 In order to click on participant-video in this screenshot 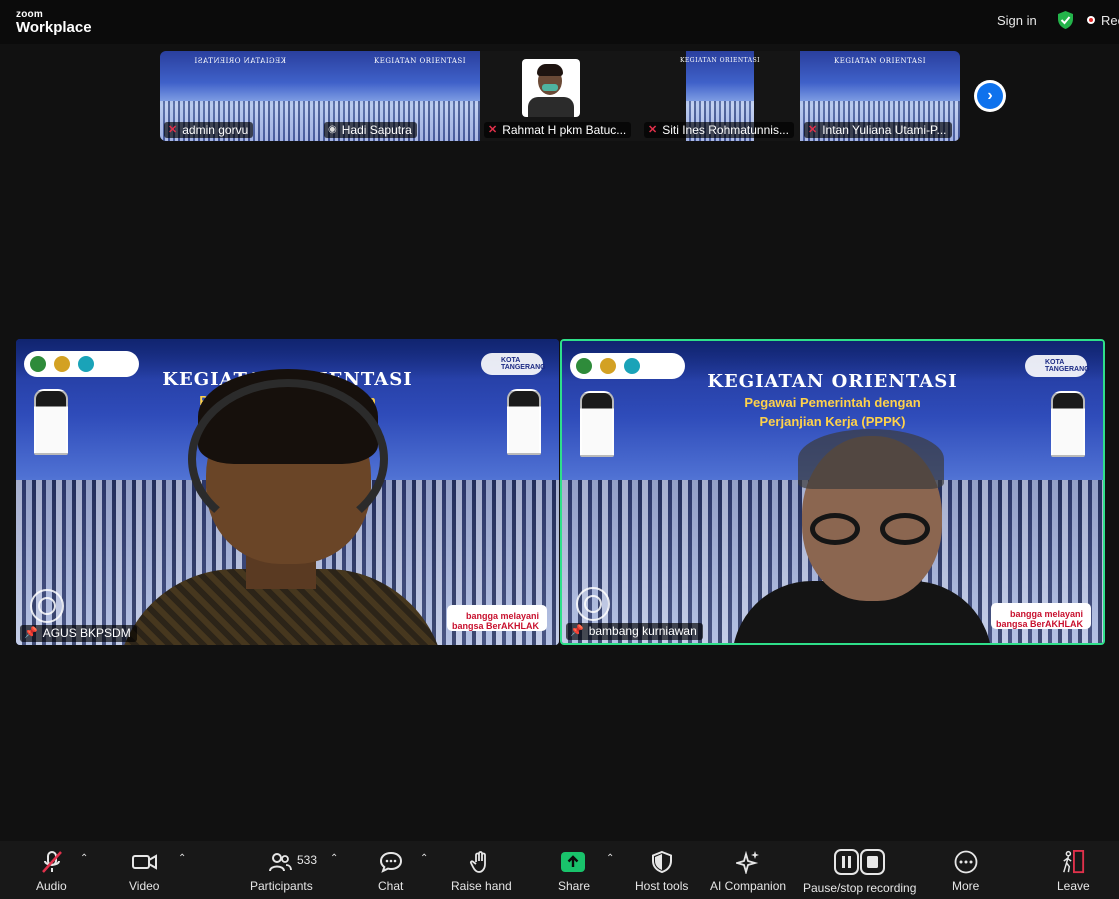, I will do `click(551, 88)`.